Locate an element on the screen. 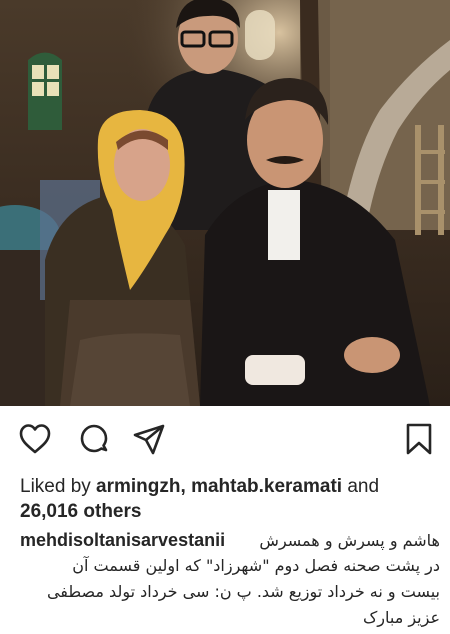  bookmark-icon is located at coordinates (419, 439).